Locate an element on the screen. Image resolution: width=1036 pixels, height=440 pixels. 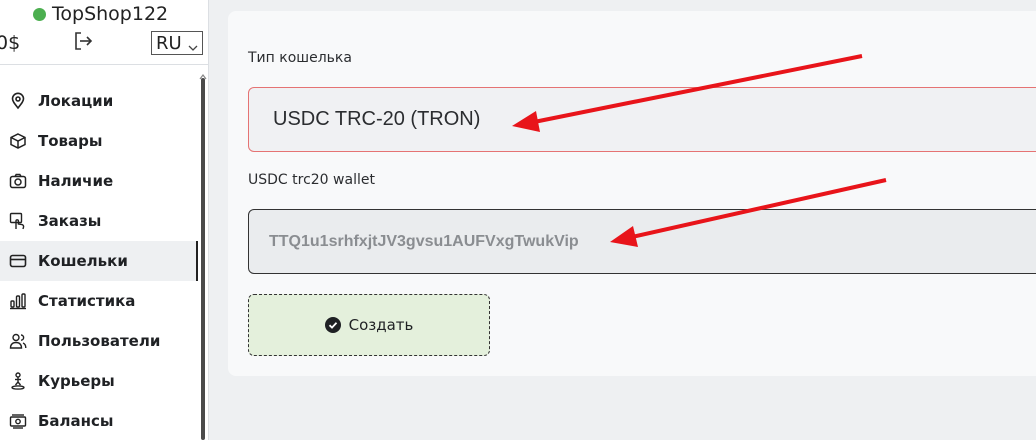
box-icon is located at coordinates (18, 141).